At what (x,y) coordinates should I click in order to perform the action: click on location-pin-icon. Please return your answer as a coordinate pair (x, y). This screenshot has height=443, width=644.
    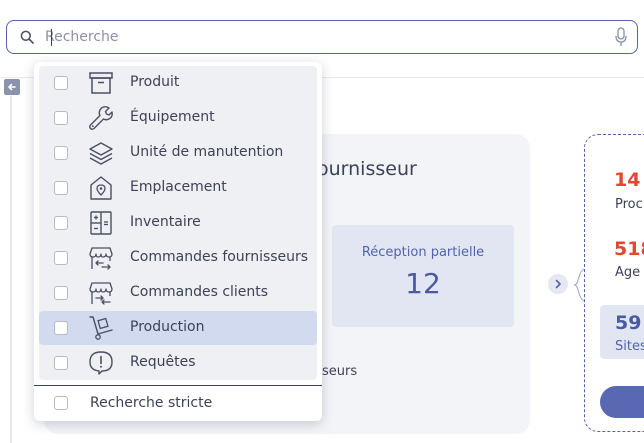
    Looking at the image, I should click on (101, 188).